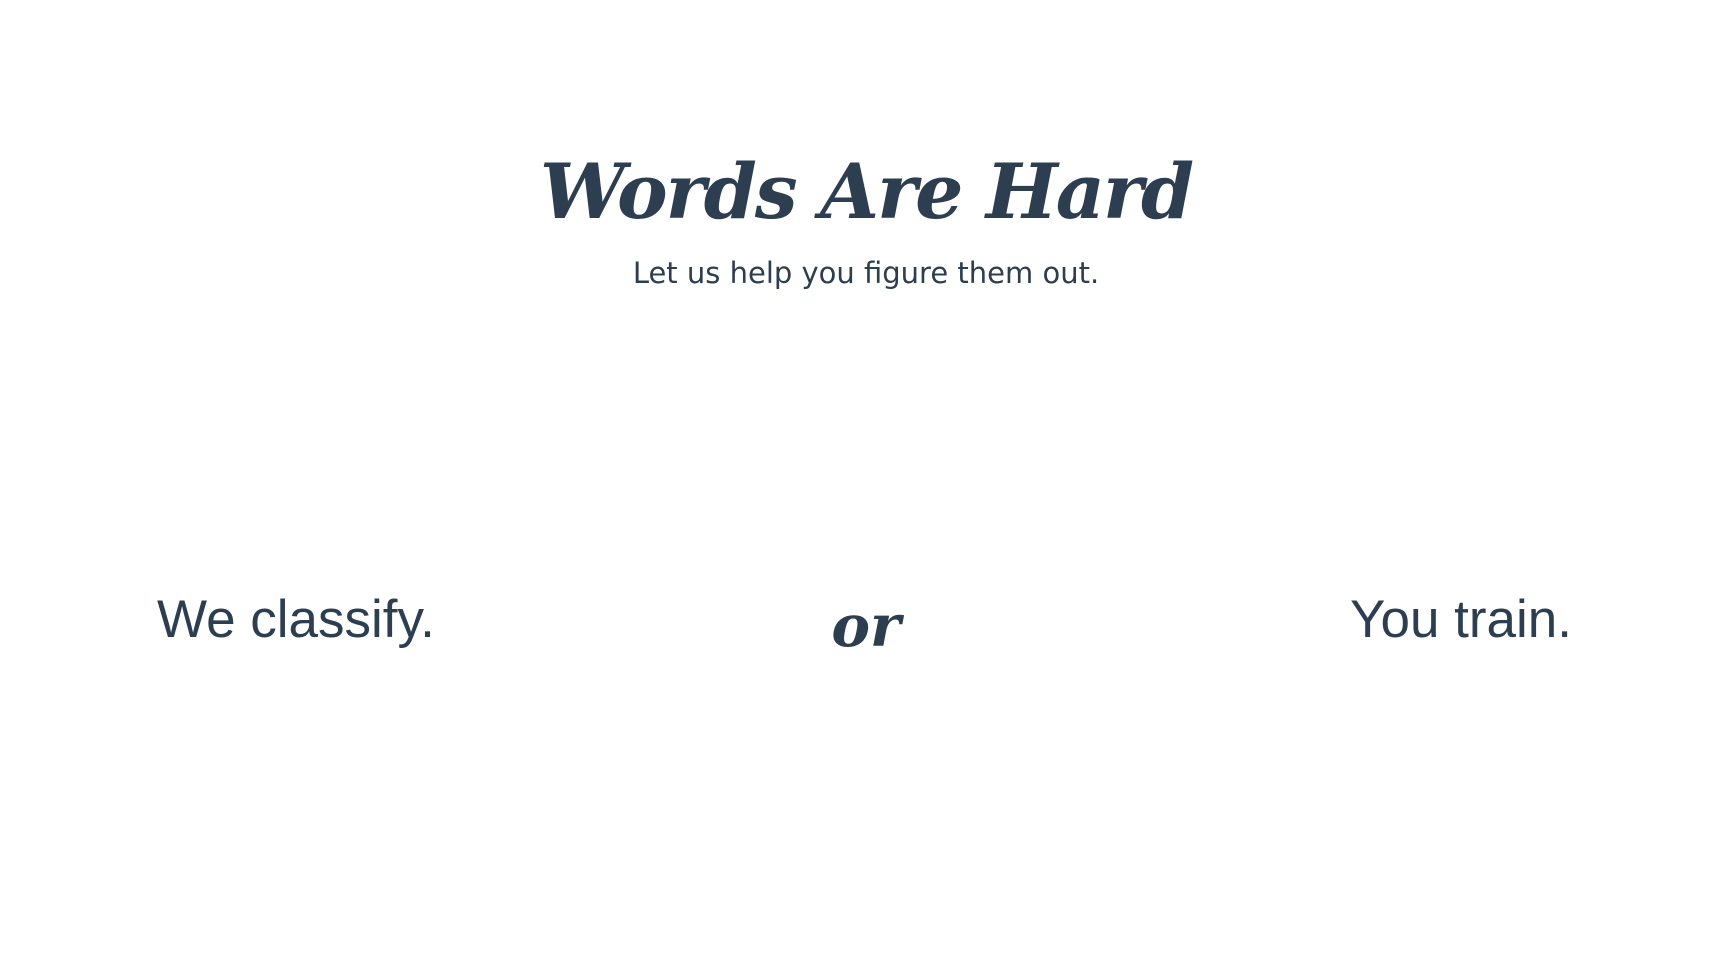 This screenshot has width=1732, height=968. I want to click on tagline: Let us help you figure them out., so click(866, 272).